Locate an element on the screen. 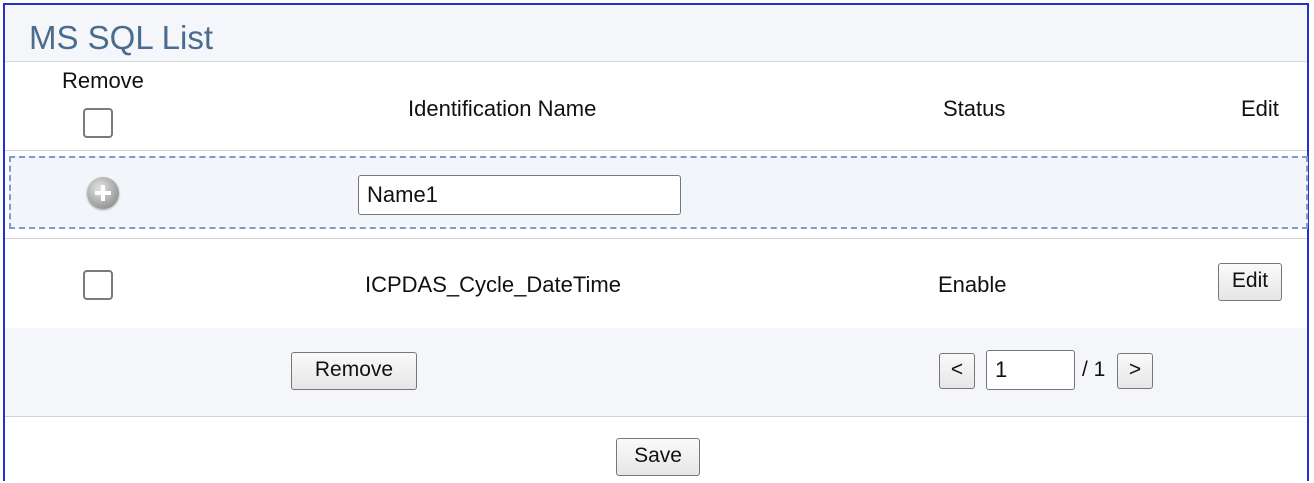 Image resolution: width=1314 pixels, height=483 pixels. previous-page-button: < is located at coordinates (957, 371).